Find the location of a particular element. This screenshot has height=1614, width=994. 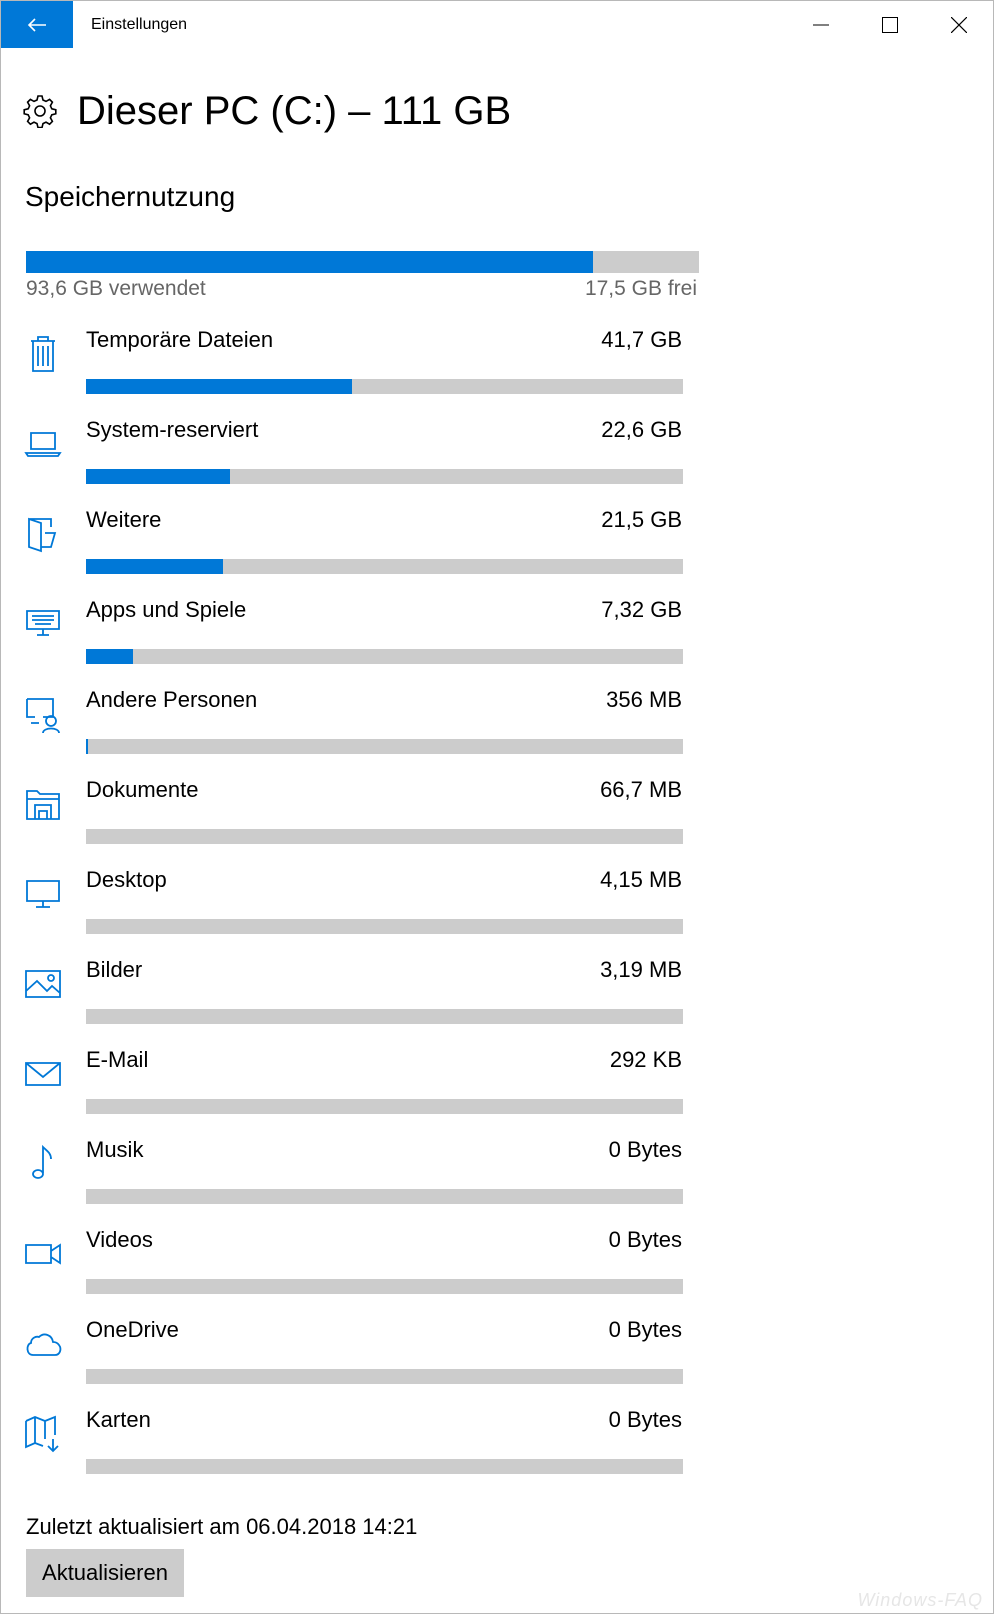

video-icon is located at coordinates (43, 1253).